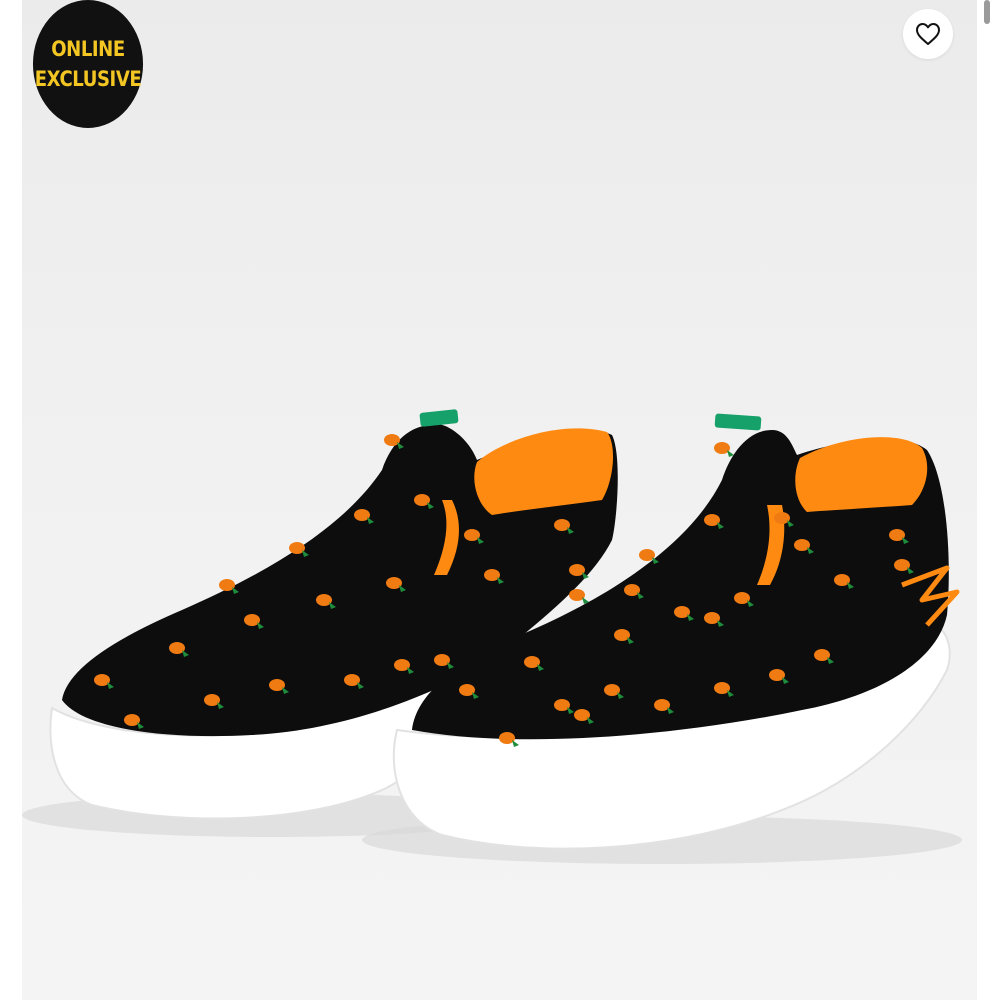 This screenshot has width=1000, height=1000. I want to click on online-exclusive-badge: ONLINE EXCLUSIVE, so click(88, 64).